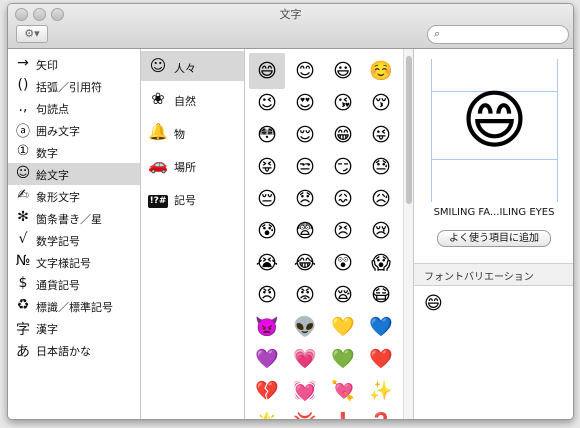  I want to click on subcategory-item: !?# 記号, so click(192, 198).